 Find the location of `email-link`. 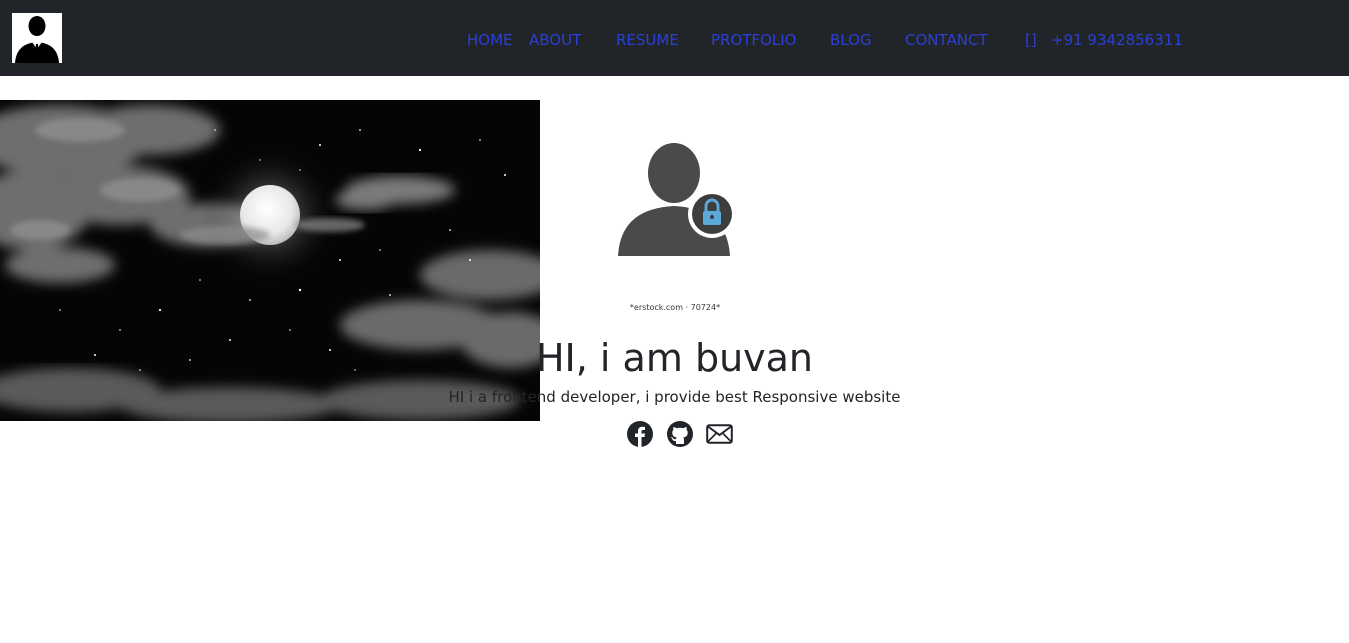

email-link is located at coordinates (719, 434).